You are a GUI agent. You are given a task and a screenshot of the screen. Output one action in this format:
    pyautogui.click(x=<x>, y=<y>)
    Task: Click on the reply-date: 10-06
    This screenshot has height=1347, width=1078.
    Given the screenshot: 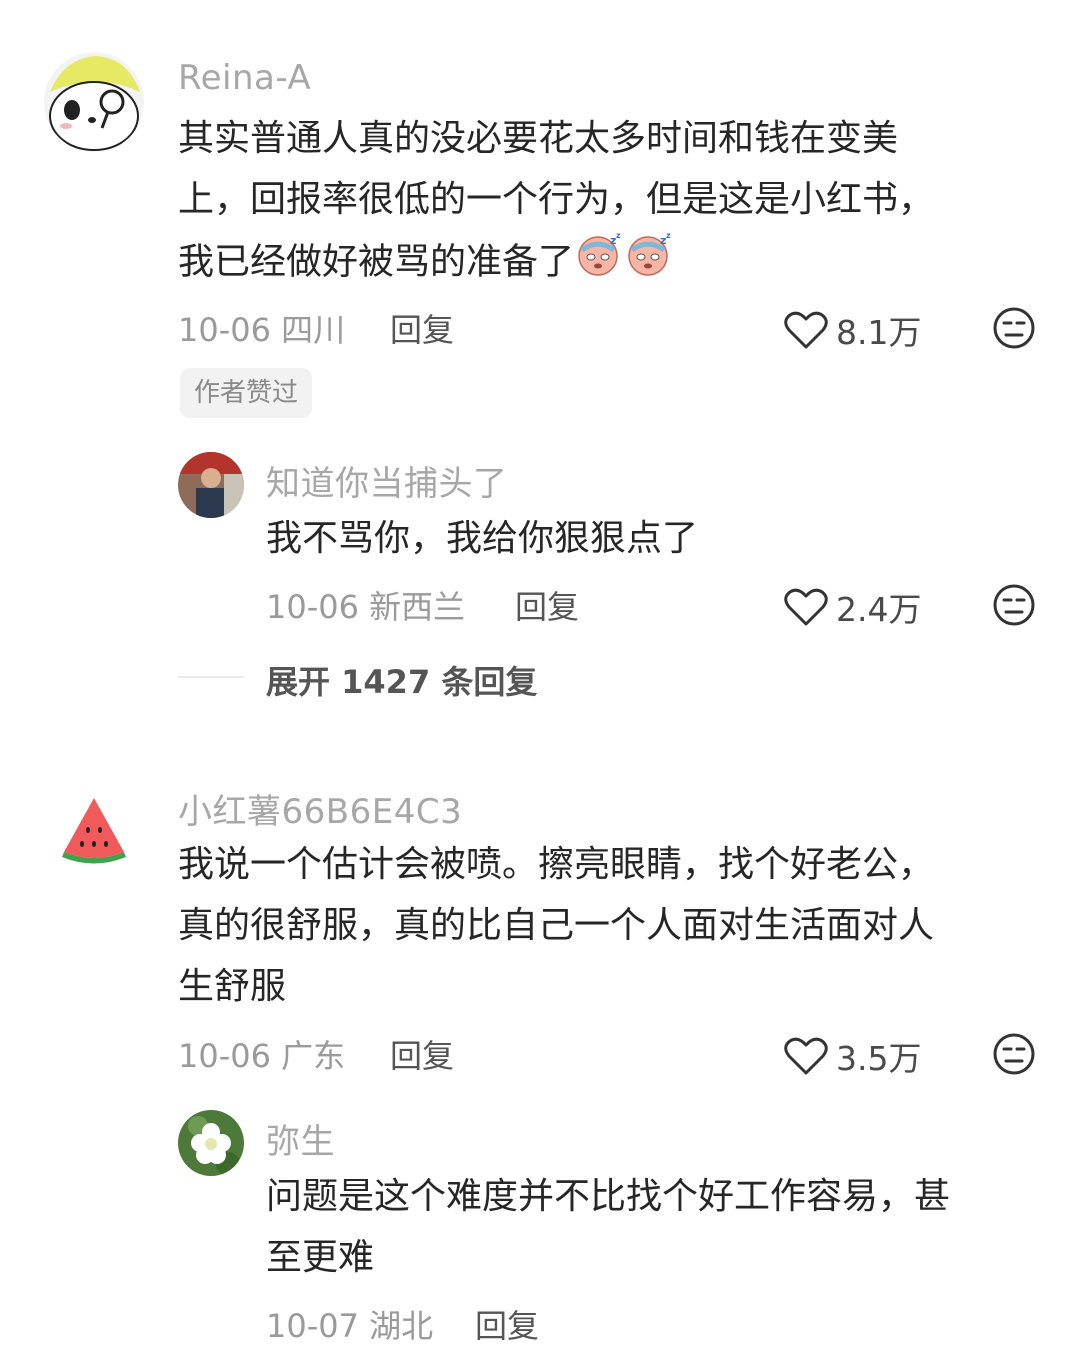 What is the action you would take?
    pyautogui.click(x=312, y=607)
    